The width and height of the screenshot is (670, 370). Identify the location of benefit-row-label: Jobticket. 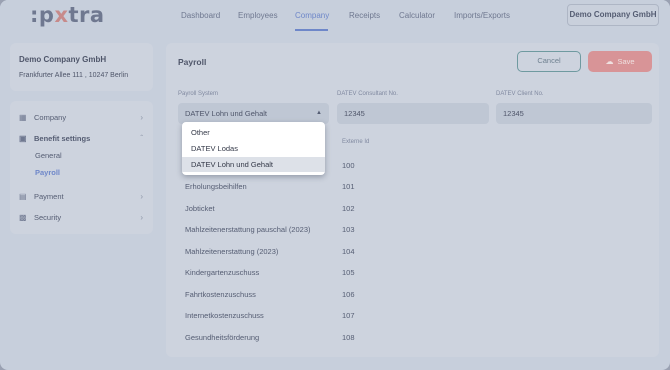
(200, 208).